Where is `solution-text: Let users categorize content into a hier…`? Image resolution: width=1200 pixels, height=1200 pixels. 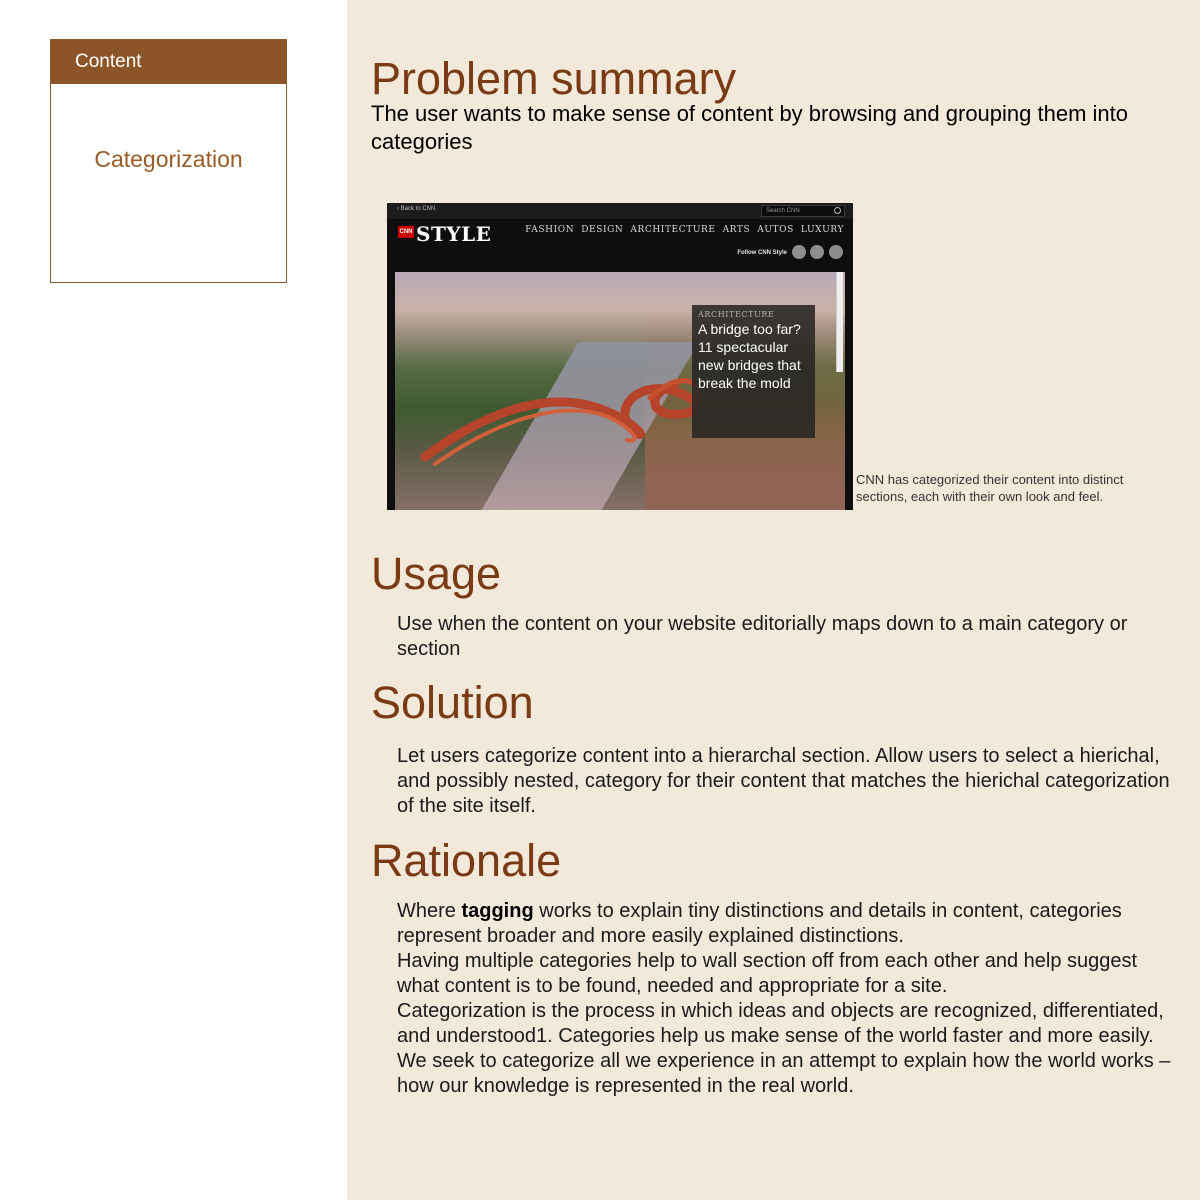 solution-text: Let users categorize content into a hier… is located at coordinates (783, 781).